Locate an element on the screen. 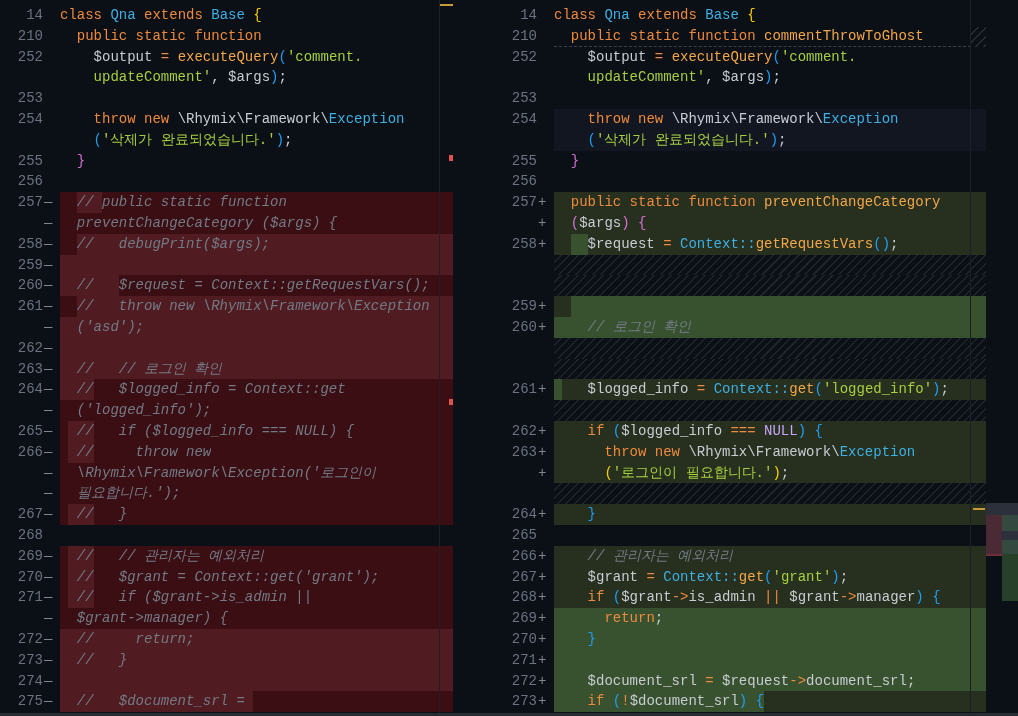 Image resolution: width=1018 pixels, height=716 pixels. line-number: 275 is located at coordinates (30, 702).